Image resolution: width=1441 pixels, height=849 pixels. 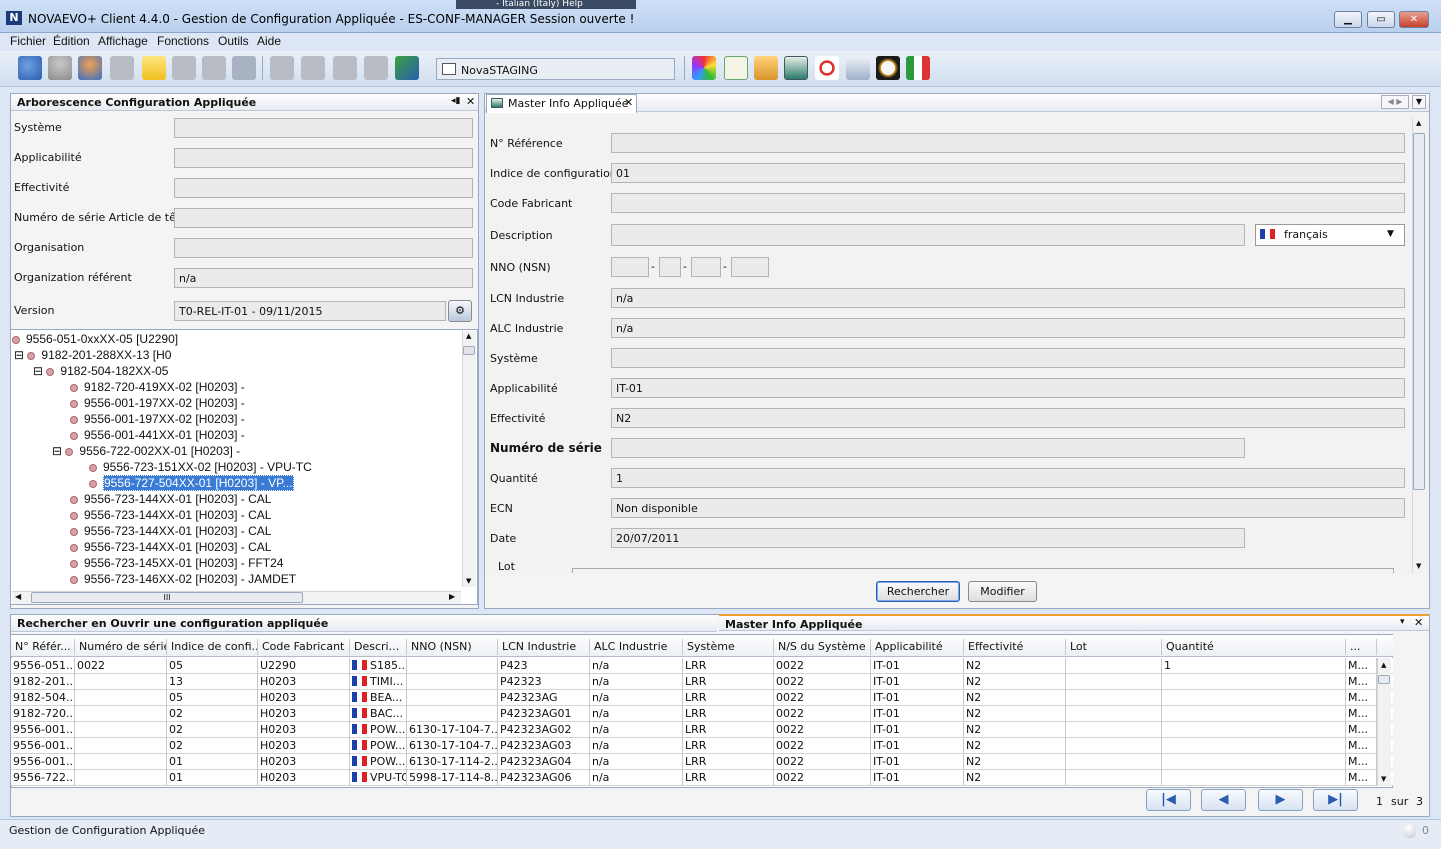 I want to click on applicabilite-field, so click(x=323, y=158).